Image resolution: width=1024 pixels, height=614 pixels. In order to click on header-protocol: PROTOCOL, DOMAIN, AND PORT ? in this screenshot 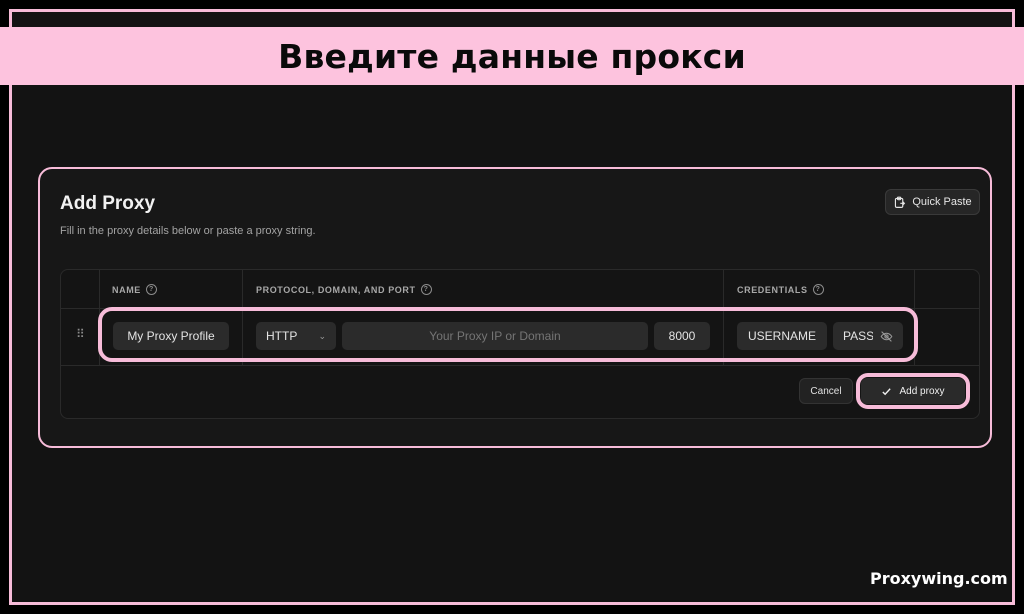, I will do `click(344, 289)`.